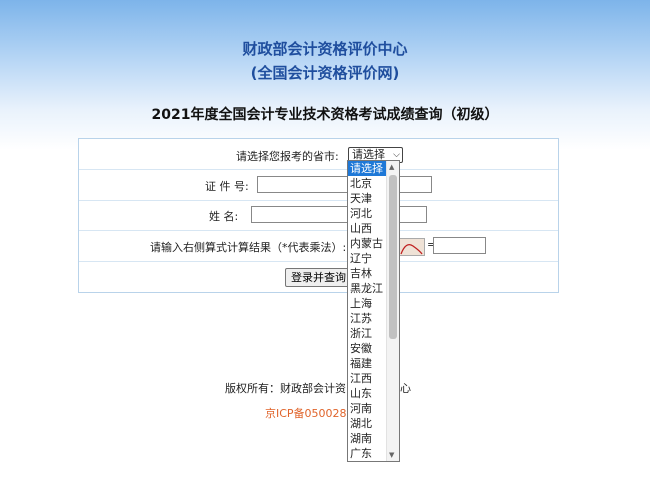 Image resolution: width=650 pixels, height=487 pixels. Describe the element at coordinates (391, 167) in the screenshot. I see `scroll-up-arrow-icon: ▲` at that location.